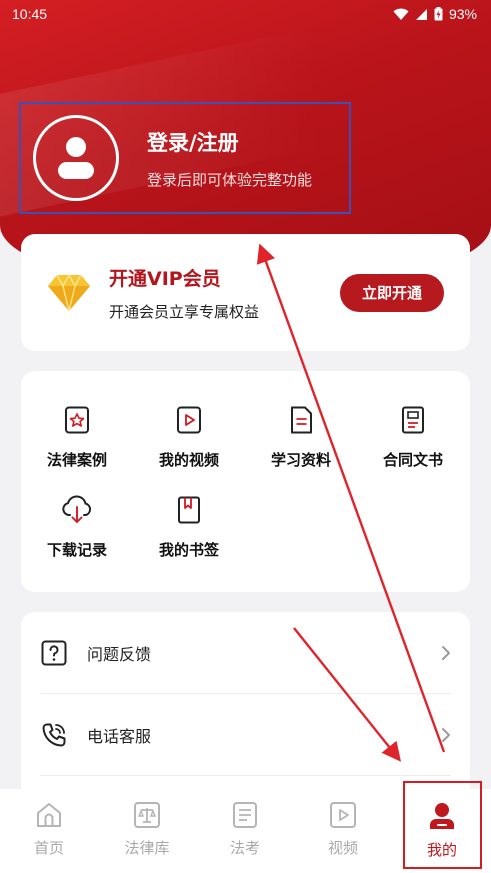 The width and height of the screenshot is (491, 873). I want to click on login-register-panel: 登录/注册 登录后即可体验完整功能, so click(185, 158).